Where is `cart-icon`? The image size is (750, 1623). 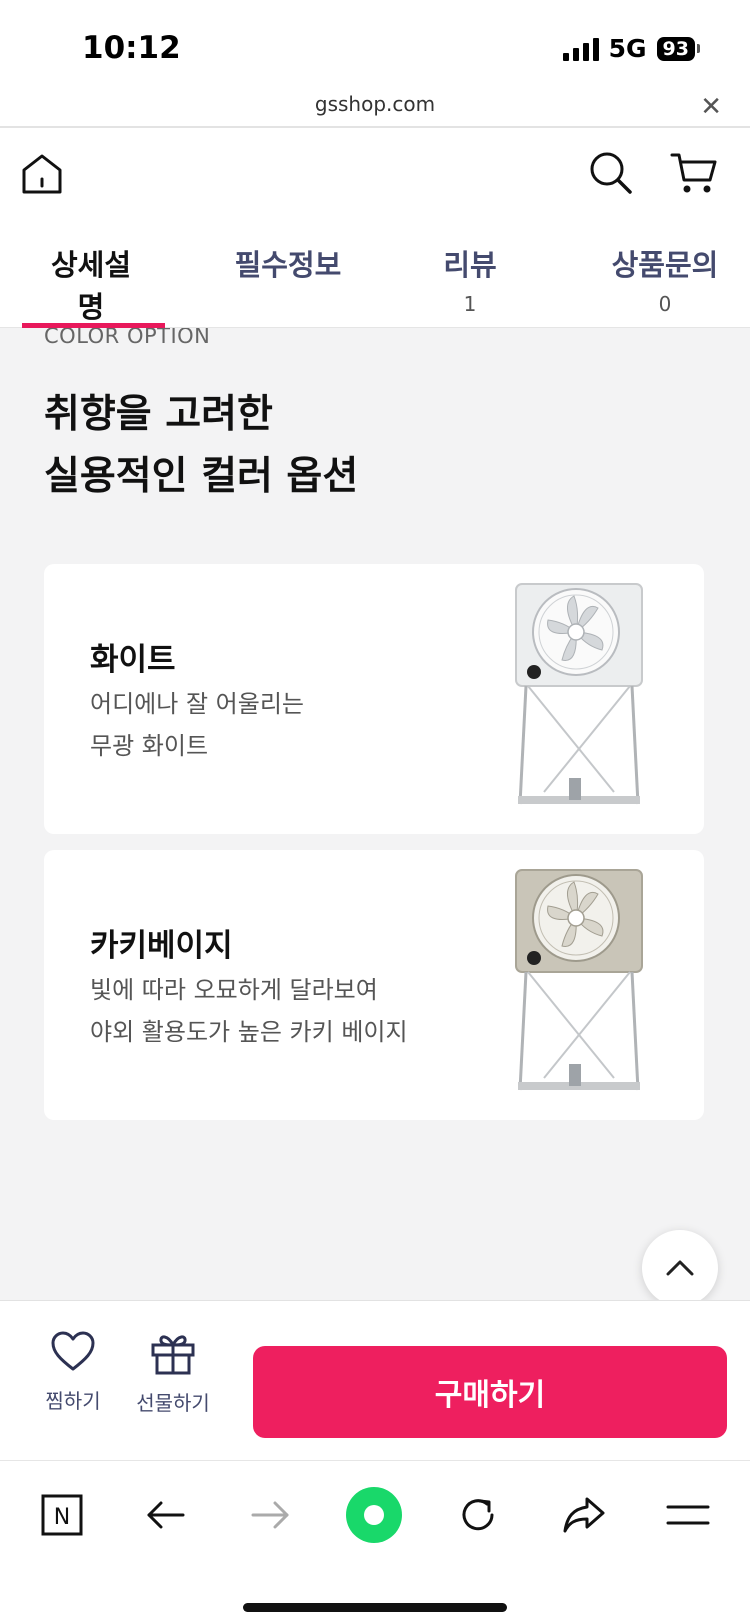 cart-icon is located at coordinates (694, 173).